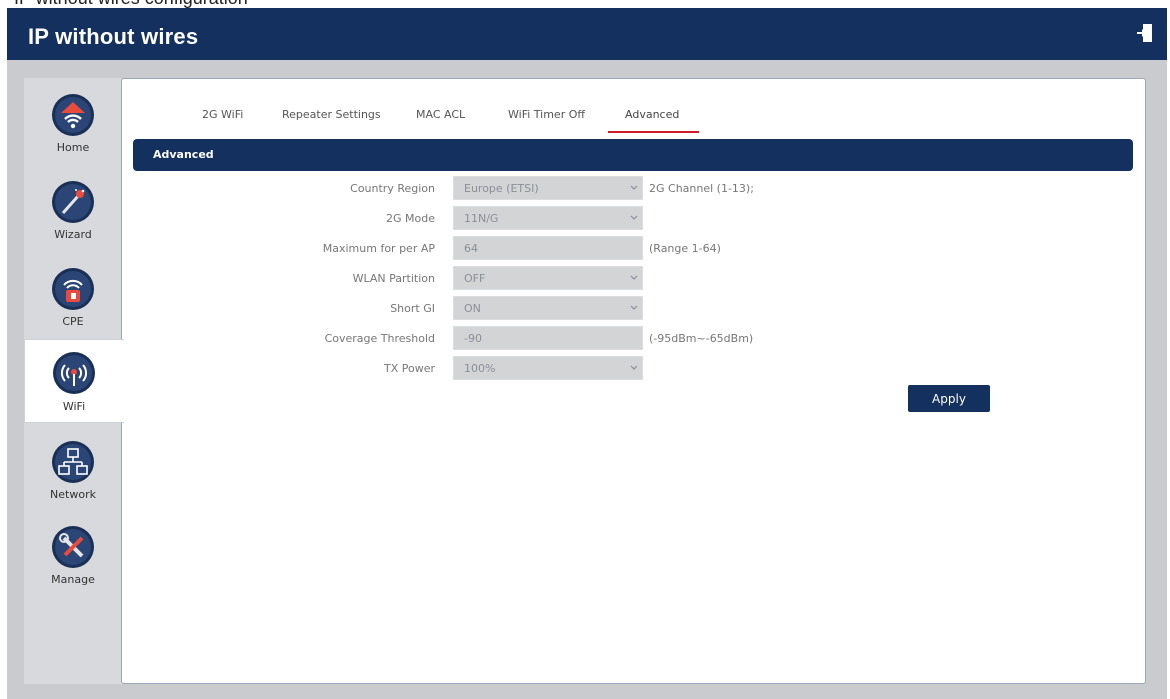 The height and width of the screenshot is (699, 1170). Describe the element at coordinates (685, 248) in the screenshot. I see `field-note: (Range 1-64)` at that location.